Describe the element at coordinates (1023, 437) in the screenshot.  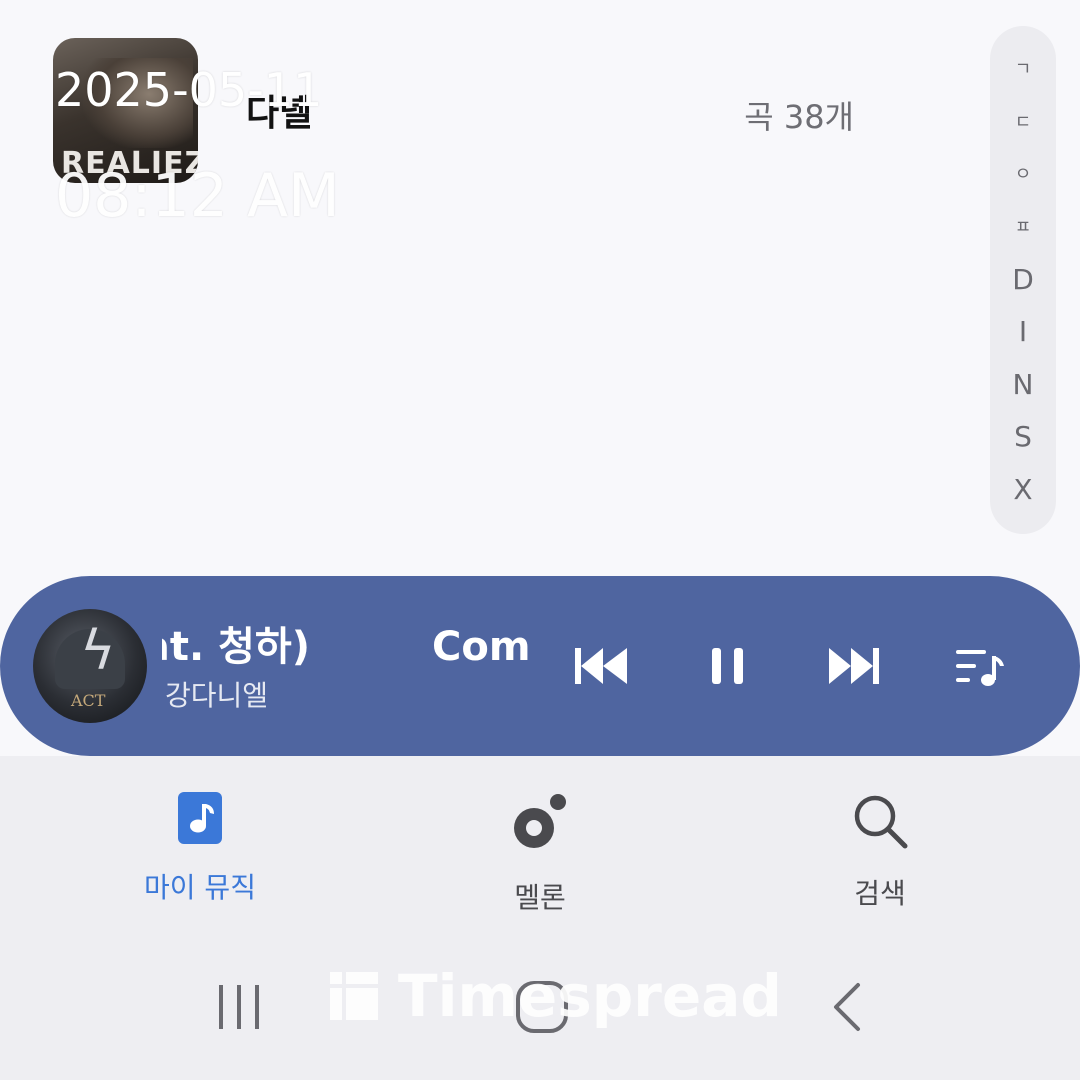
I see `index-item: S` at that location.